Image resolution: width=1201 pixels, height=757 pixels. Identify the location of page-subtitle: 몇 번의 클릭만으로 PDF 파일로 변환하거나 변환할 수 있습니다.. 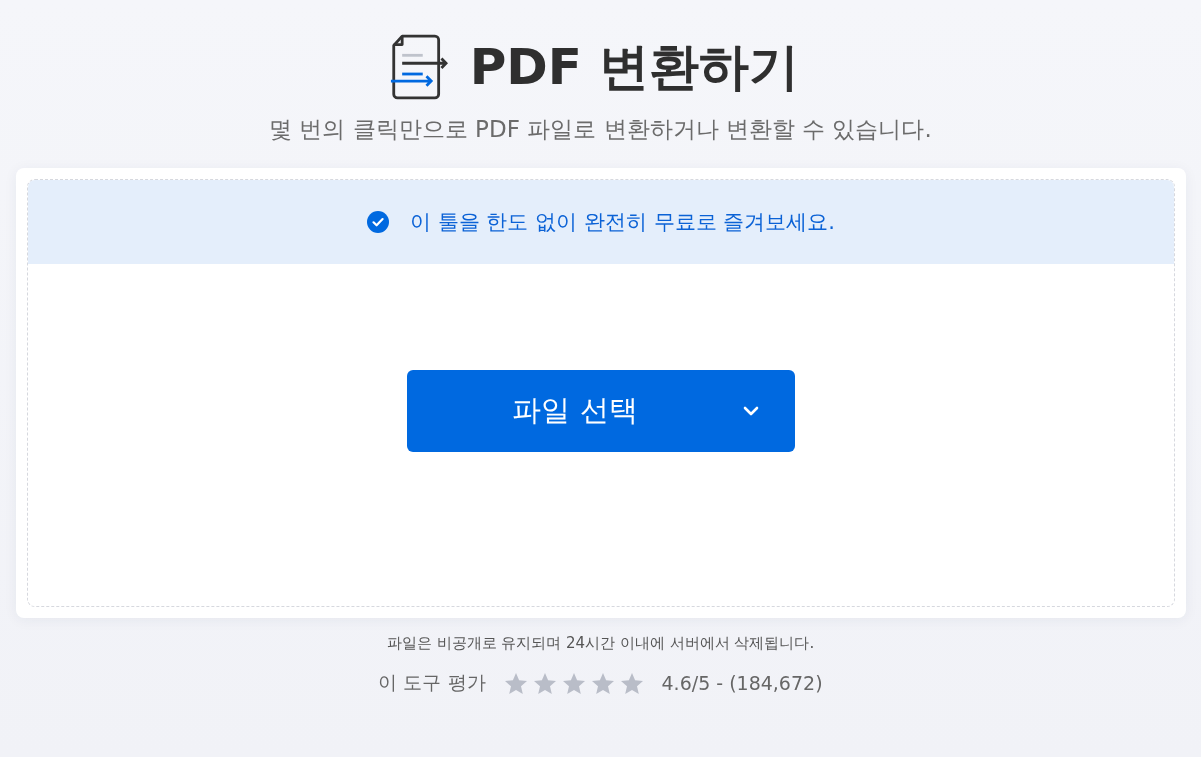
(600, 129).